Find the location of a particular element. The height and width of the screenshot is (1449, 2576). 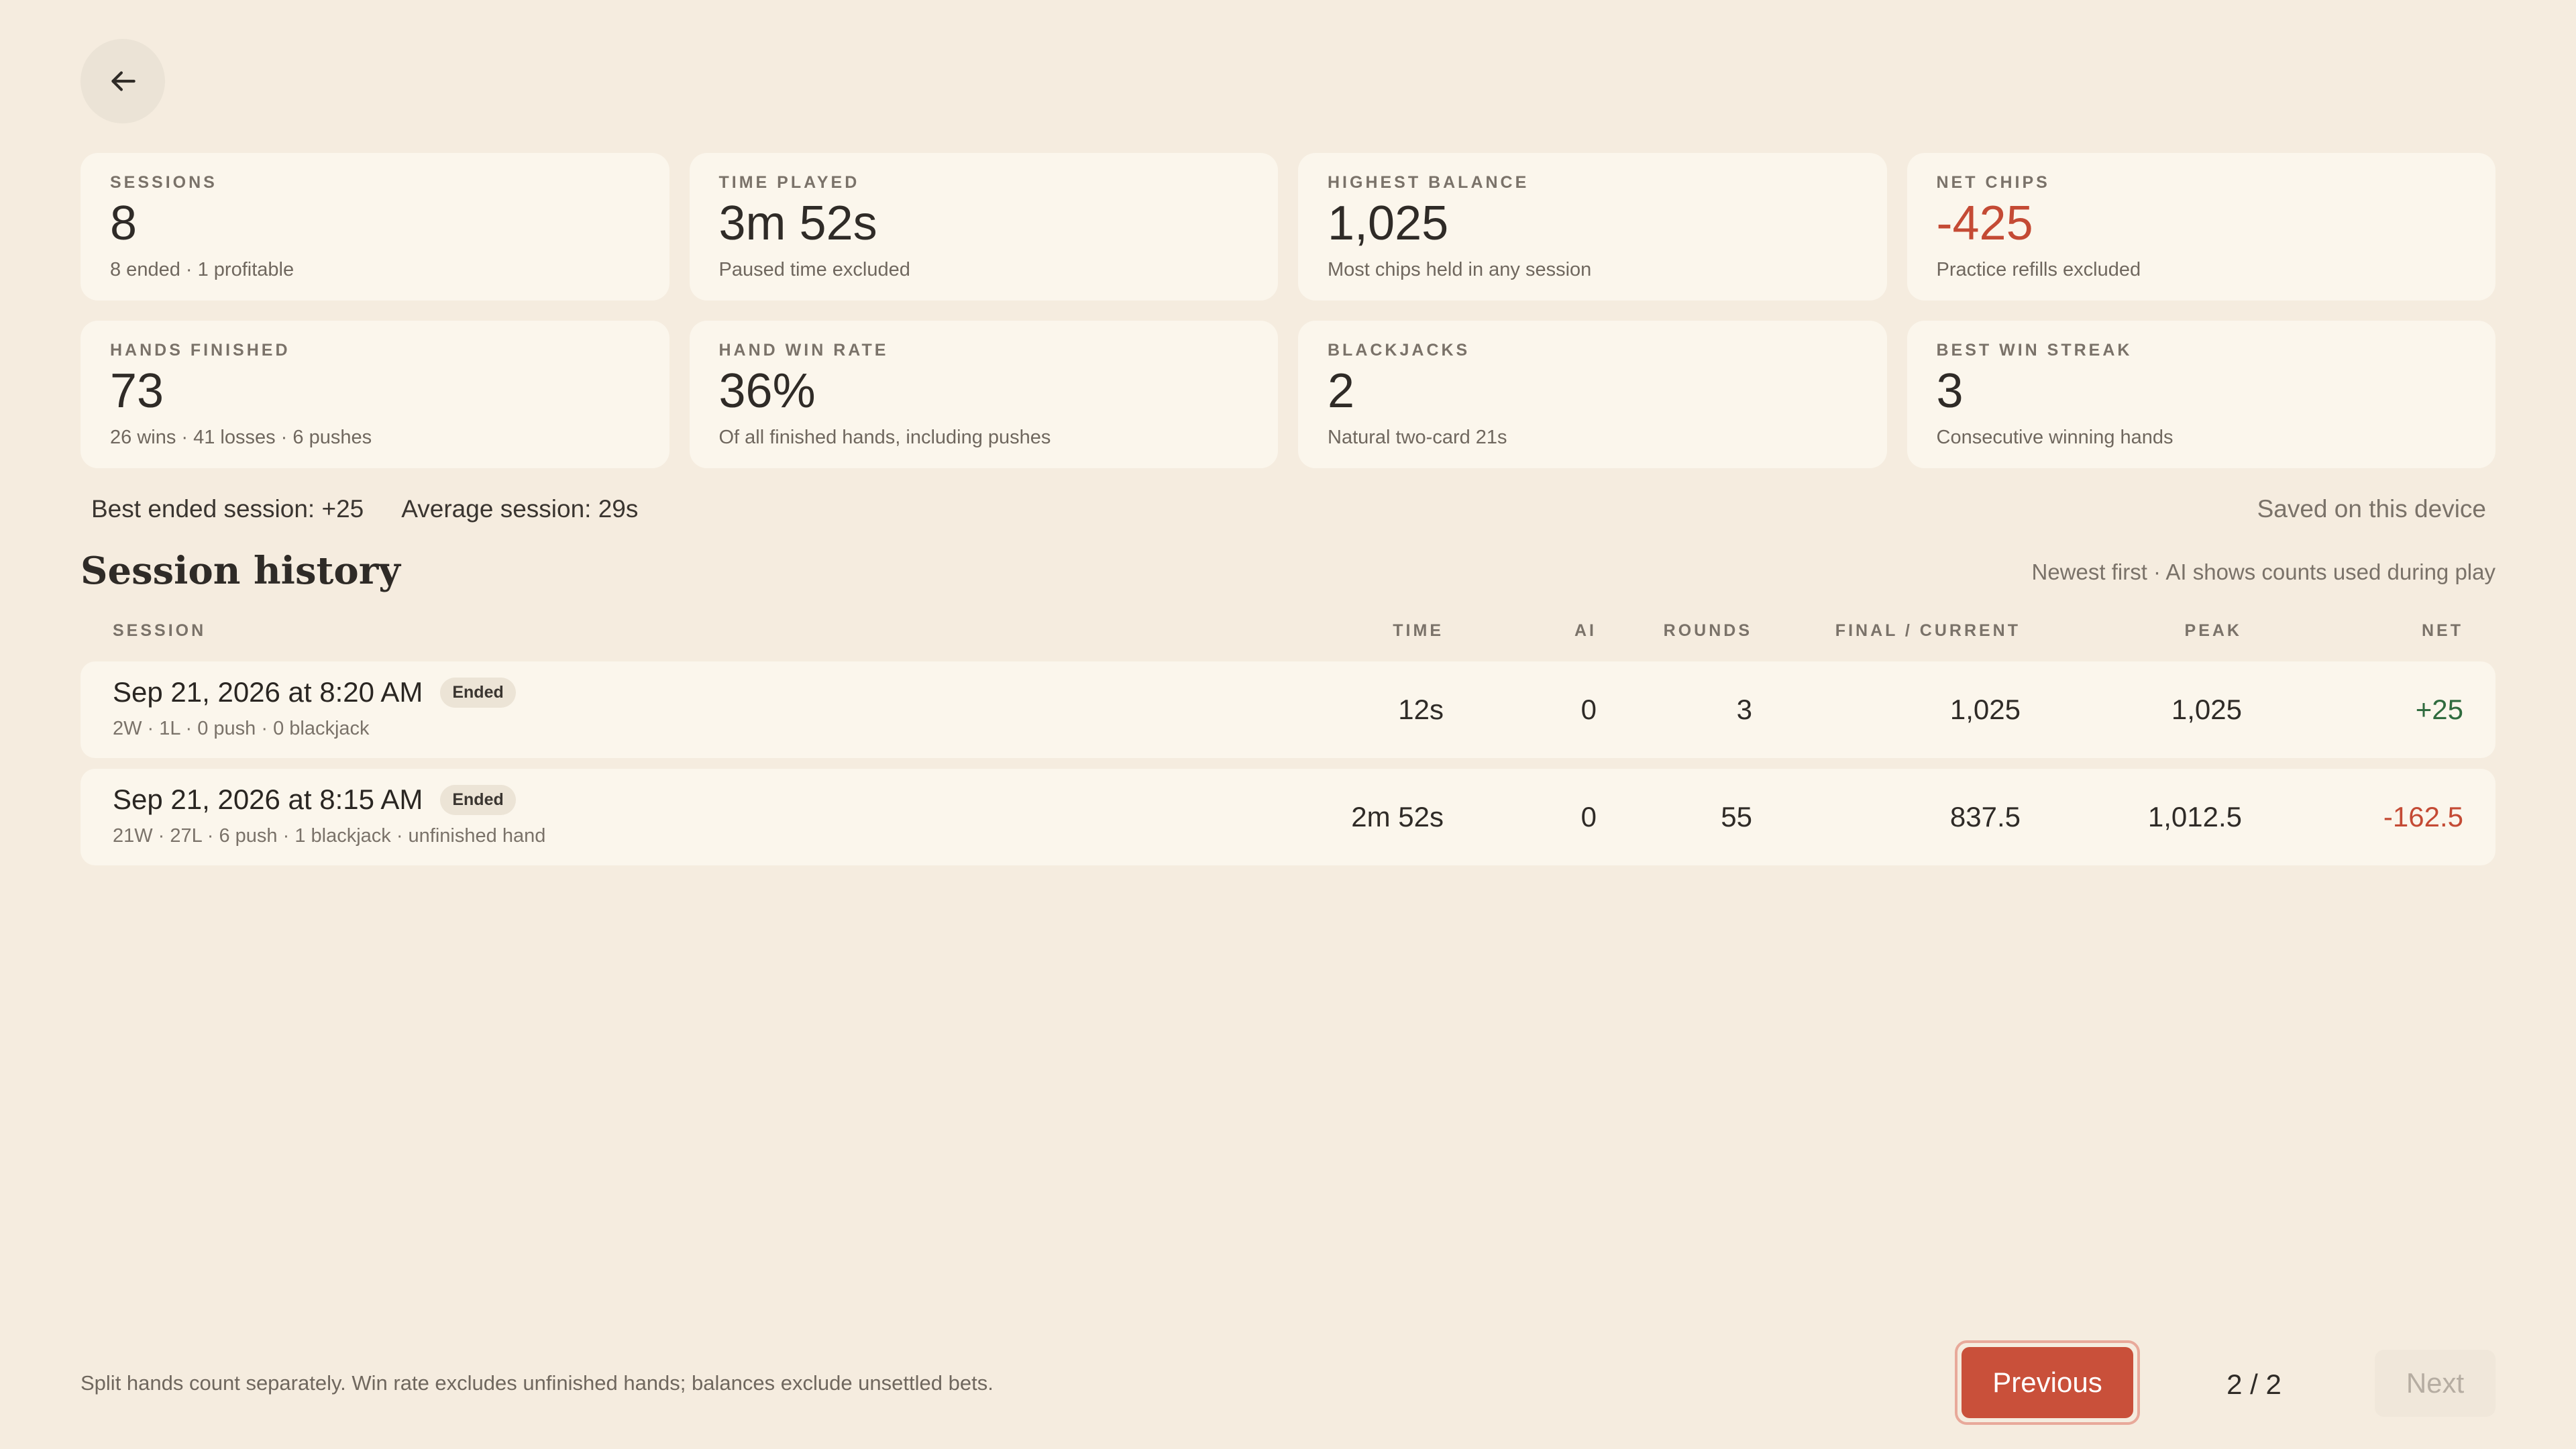

stat-sub: Paused time excluded is located at coordinates (814, 269).